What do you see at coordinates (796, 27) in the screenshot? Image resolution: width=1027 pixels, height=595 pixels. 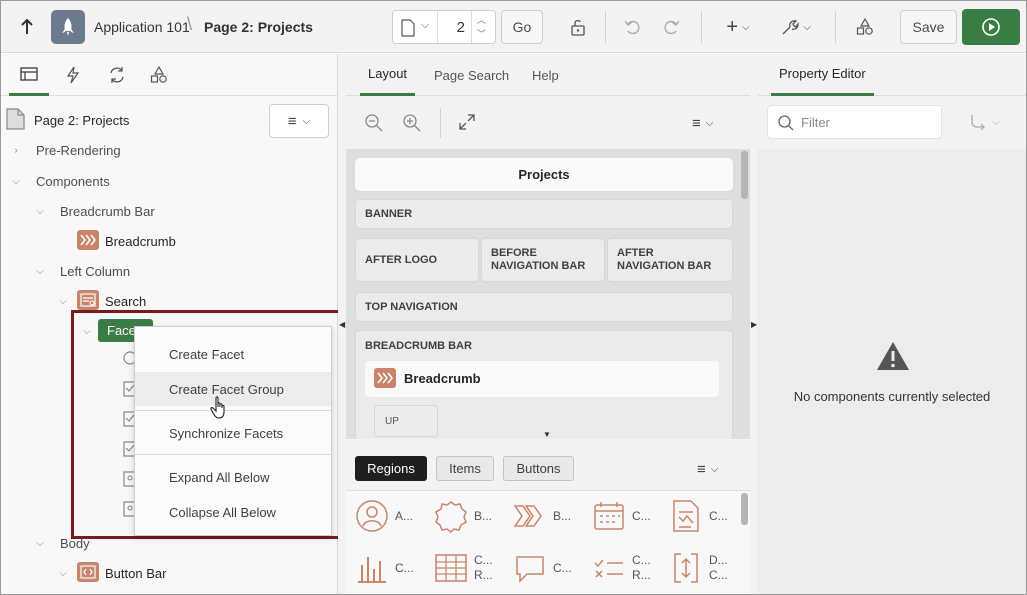 I see `utilities-menu-button: ⌵` at bounding box center [796, 27].